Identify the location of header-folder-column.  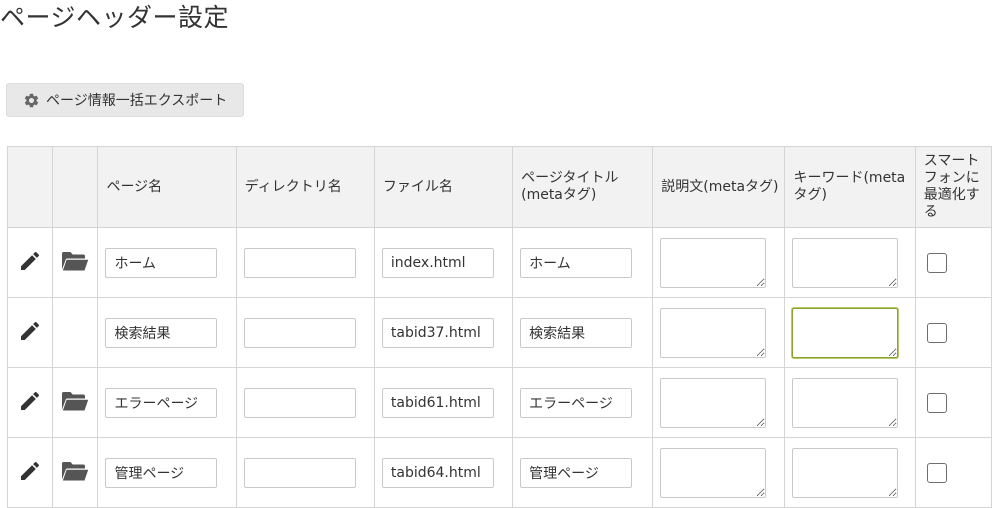
(75, 187).